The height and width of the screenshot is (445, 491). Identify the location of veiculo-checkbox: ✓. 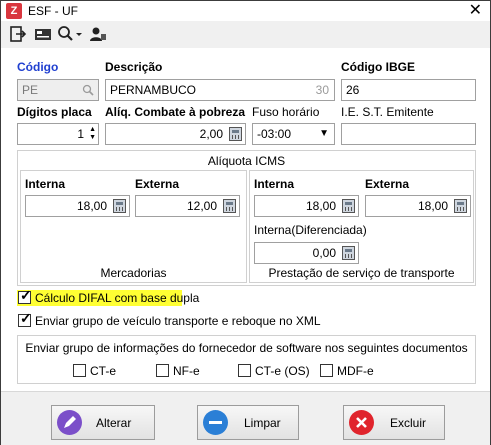
(25, 318).